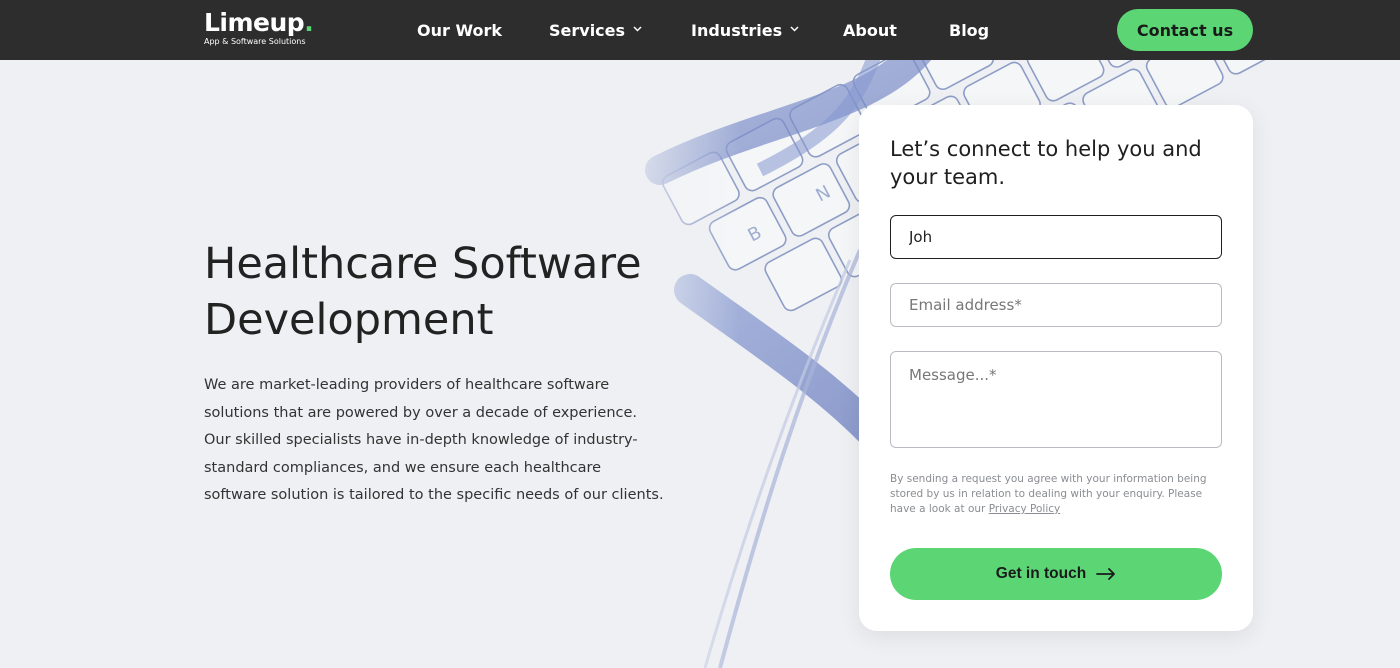  I want to click on nav-item-label: Blog, so click(969, 30).